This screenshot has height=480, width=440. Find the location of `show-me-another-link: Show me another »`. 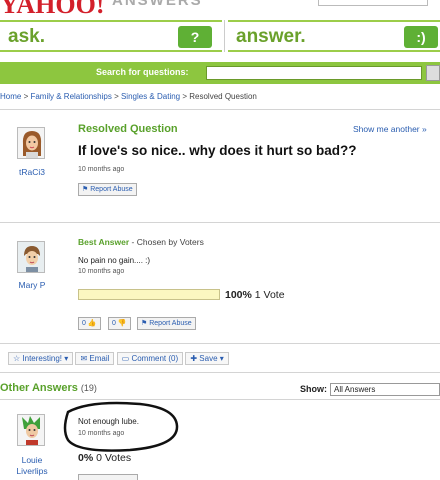

show-me-another-link: Show me another » is located at coordinates (390, 129).